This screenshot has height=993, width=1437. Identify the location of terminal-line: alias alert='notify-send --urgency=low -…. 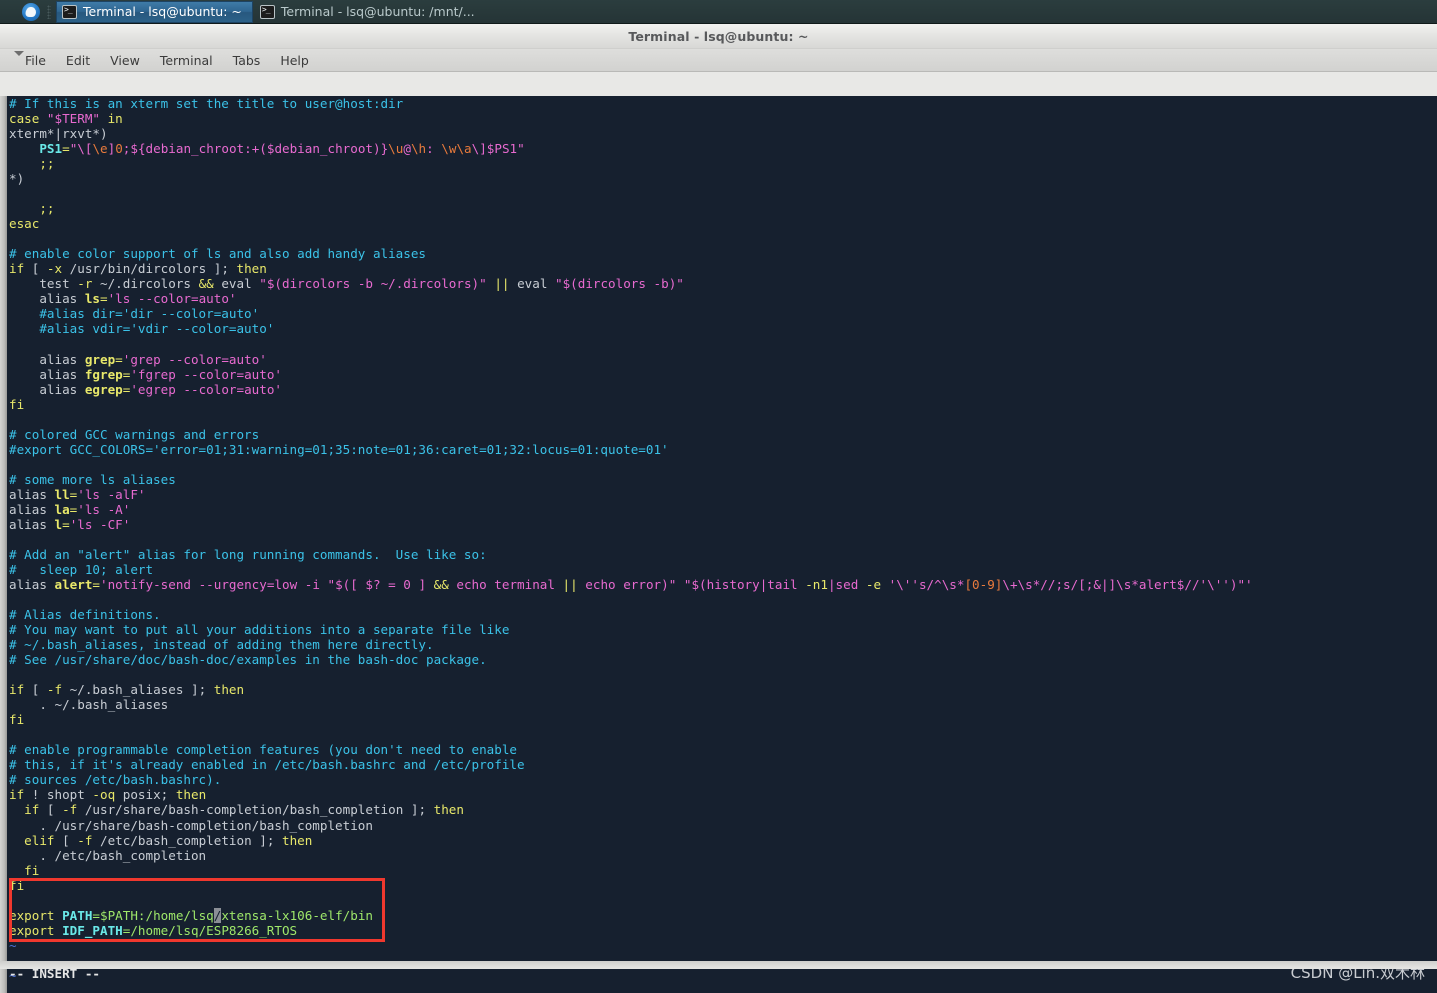
(723, 584).